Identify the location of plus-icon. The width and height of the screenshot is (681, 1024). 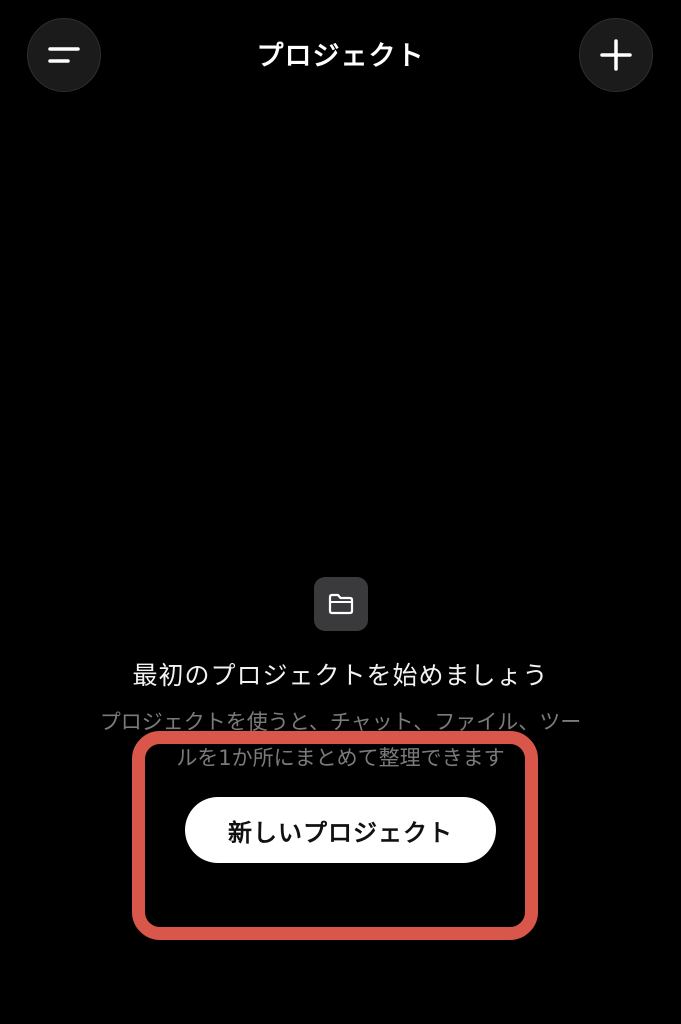
(616, 55).